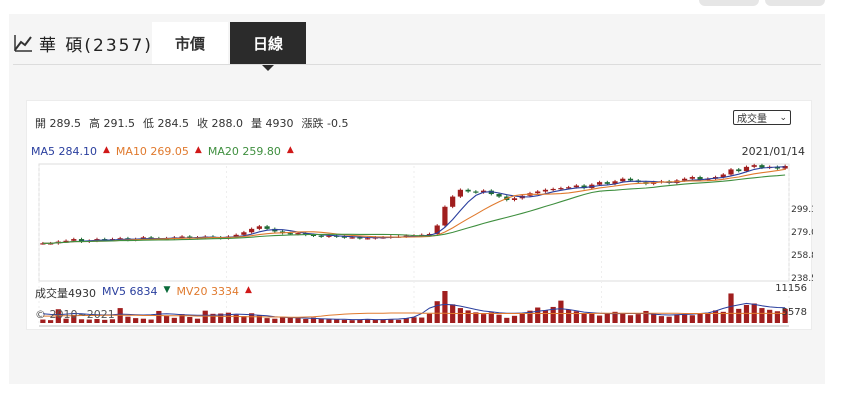 This screenshot has width=843, height=409. What do you see at coordinates (198, 150) in the screenshot?
I see `ma10-up-icon: ▲` at bounding box center [198, 150].